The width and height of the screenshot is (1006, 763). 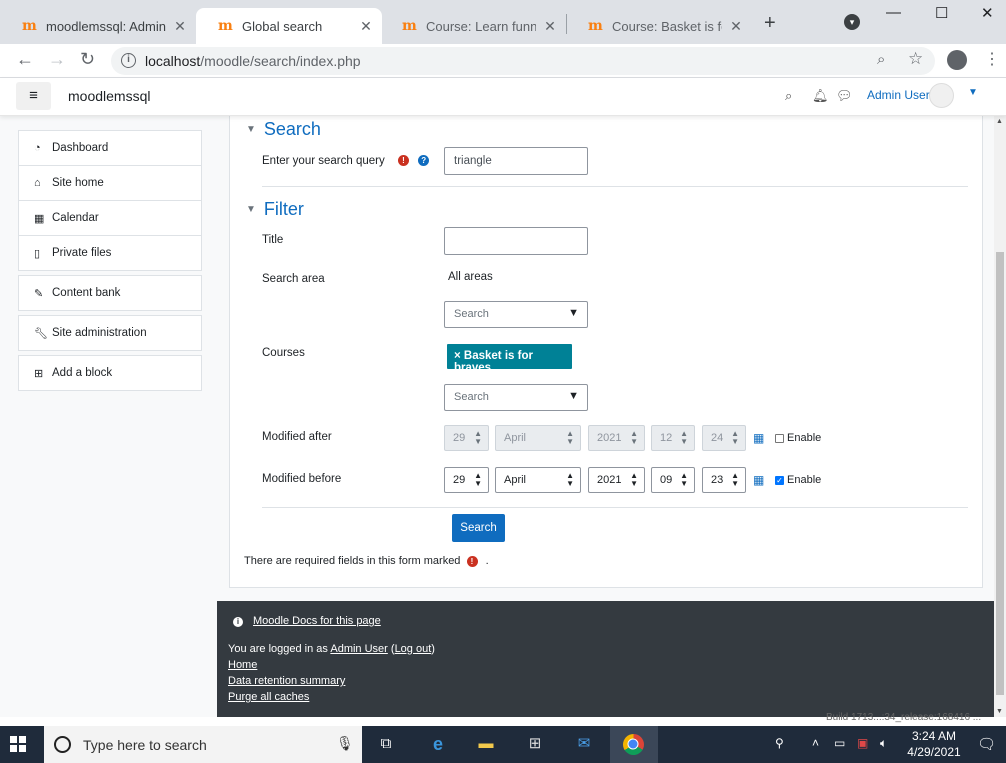 What do you see at coordinates (345, 743) in the screenshot?
I see `microphone-icon: 🎙︎` at bounding box center [345, 743].